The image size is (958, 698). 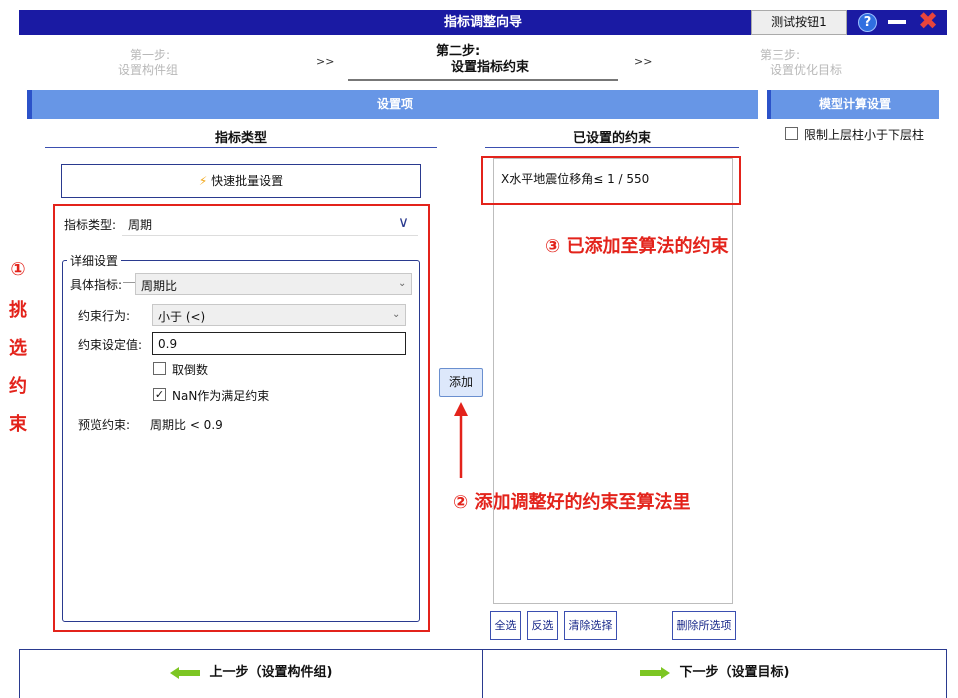 I want to click on annotation-added-constraints: ③ 已添加至算法的约束, so click(x=637, y=246).